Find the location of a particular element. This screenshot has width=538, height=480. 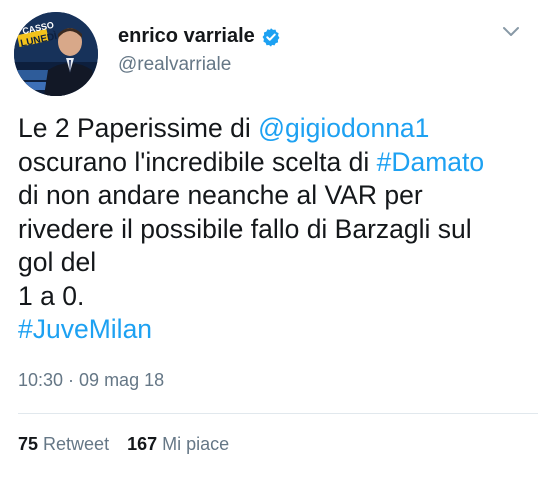

likes-count: 167 is located at coordinates (142, 444).